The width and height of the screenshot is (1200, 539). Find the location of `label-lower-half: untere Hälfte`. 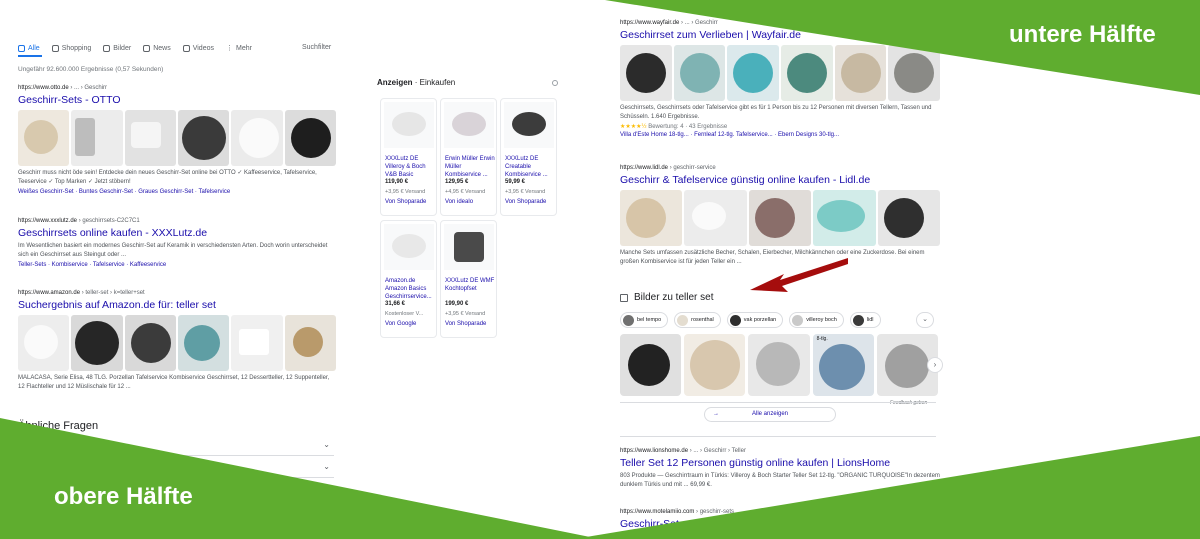

label-lower-half: untere Hälfte is located at coordinates (1082, 34).